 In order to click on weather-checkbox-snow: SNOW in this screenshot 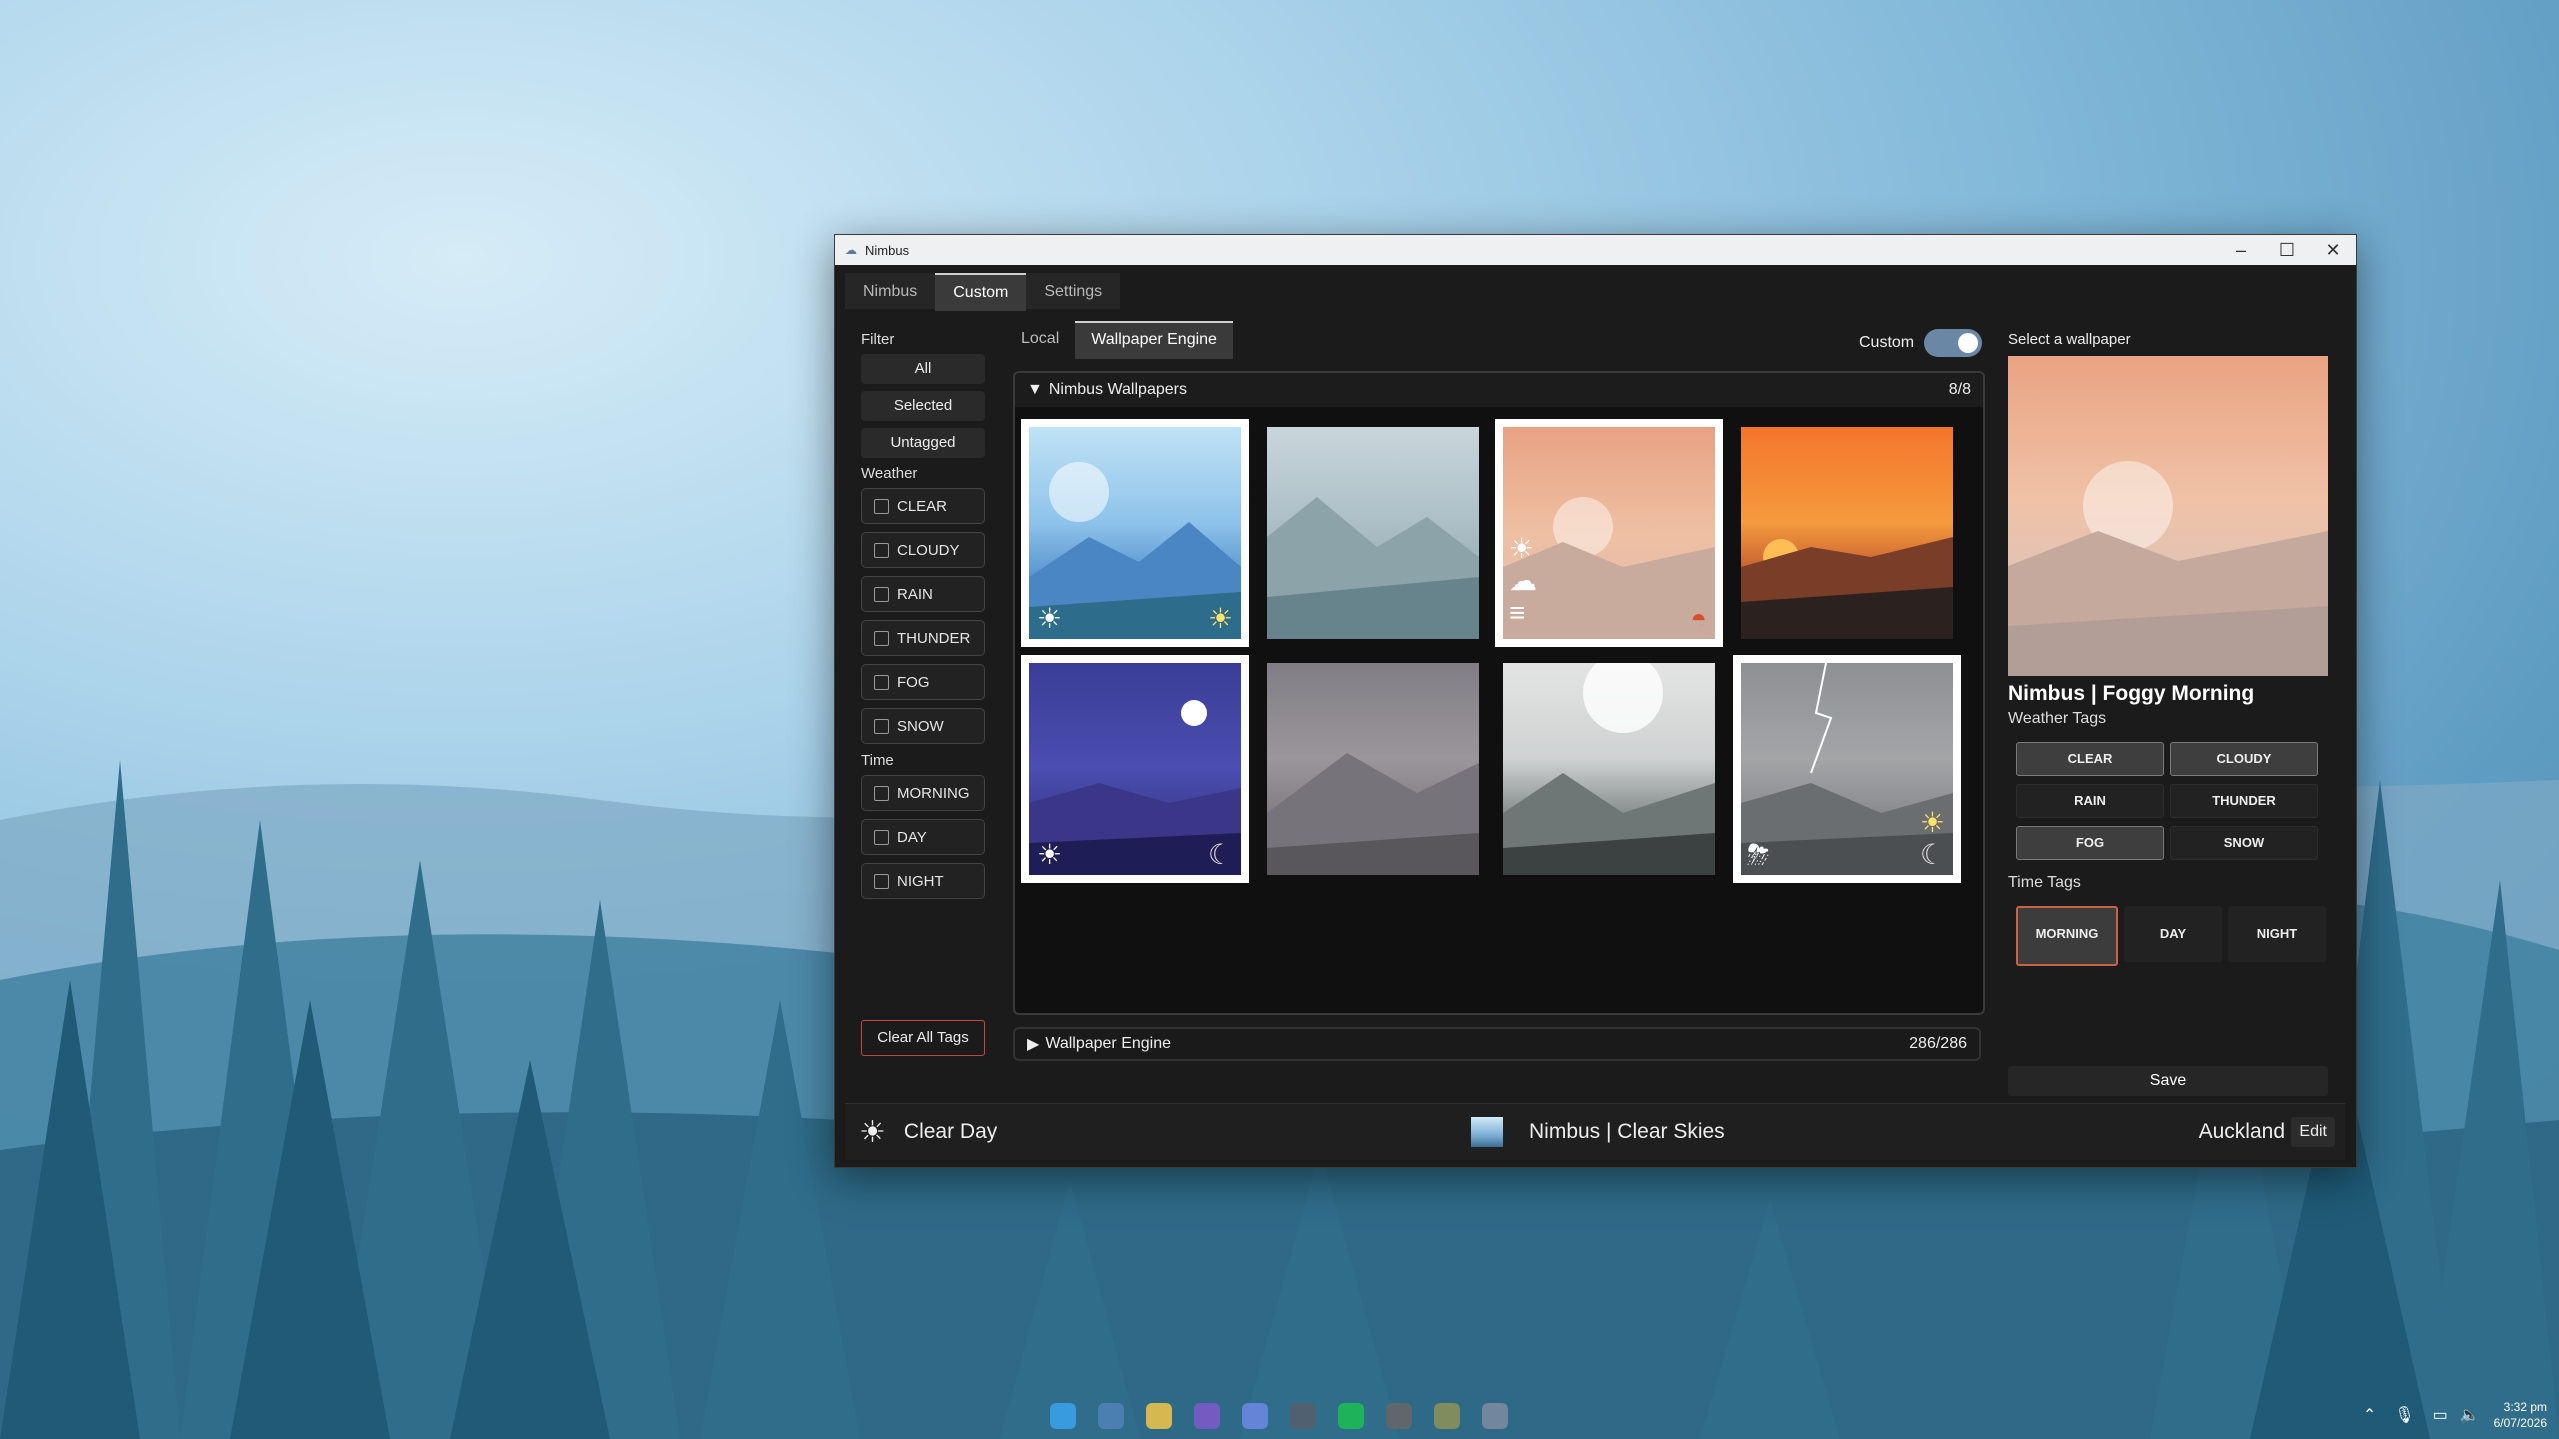, I will do `click(923, 726)`.